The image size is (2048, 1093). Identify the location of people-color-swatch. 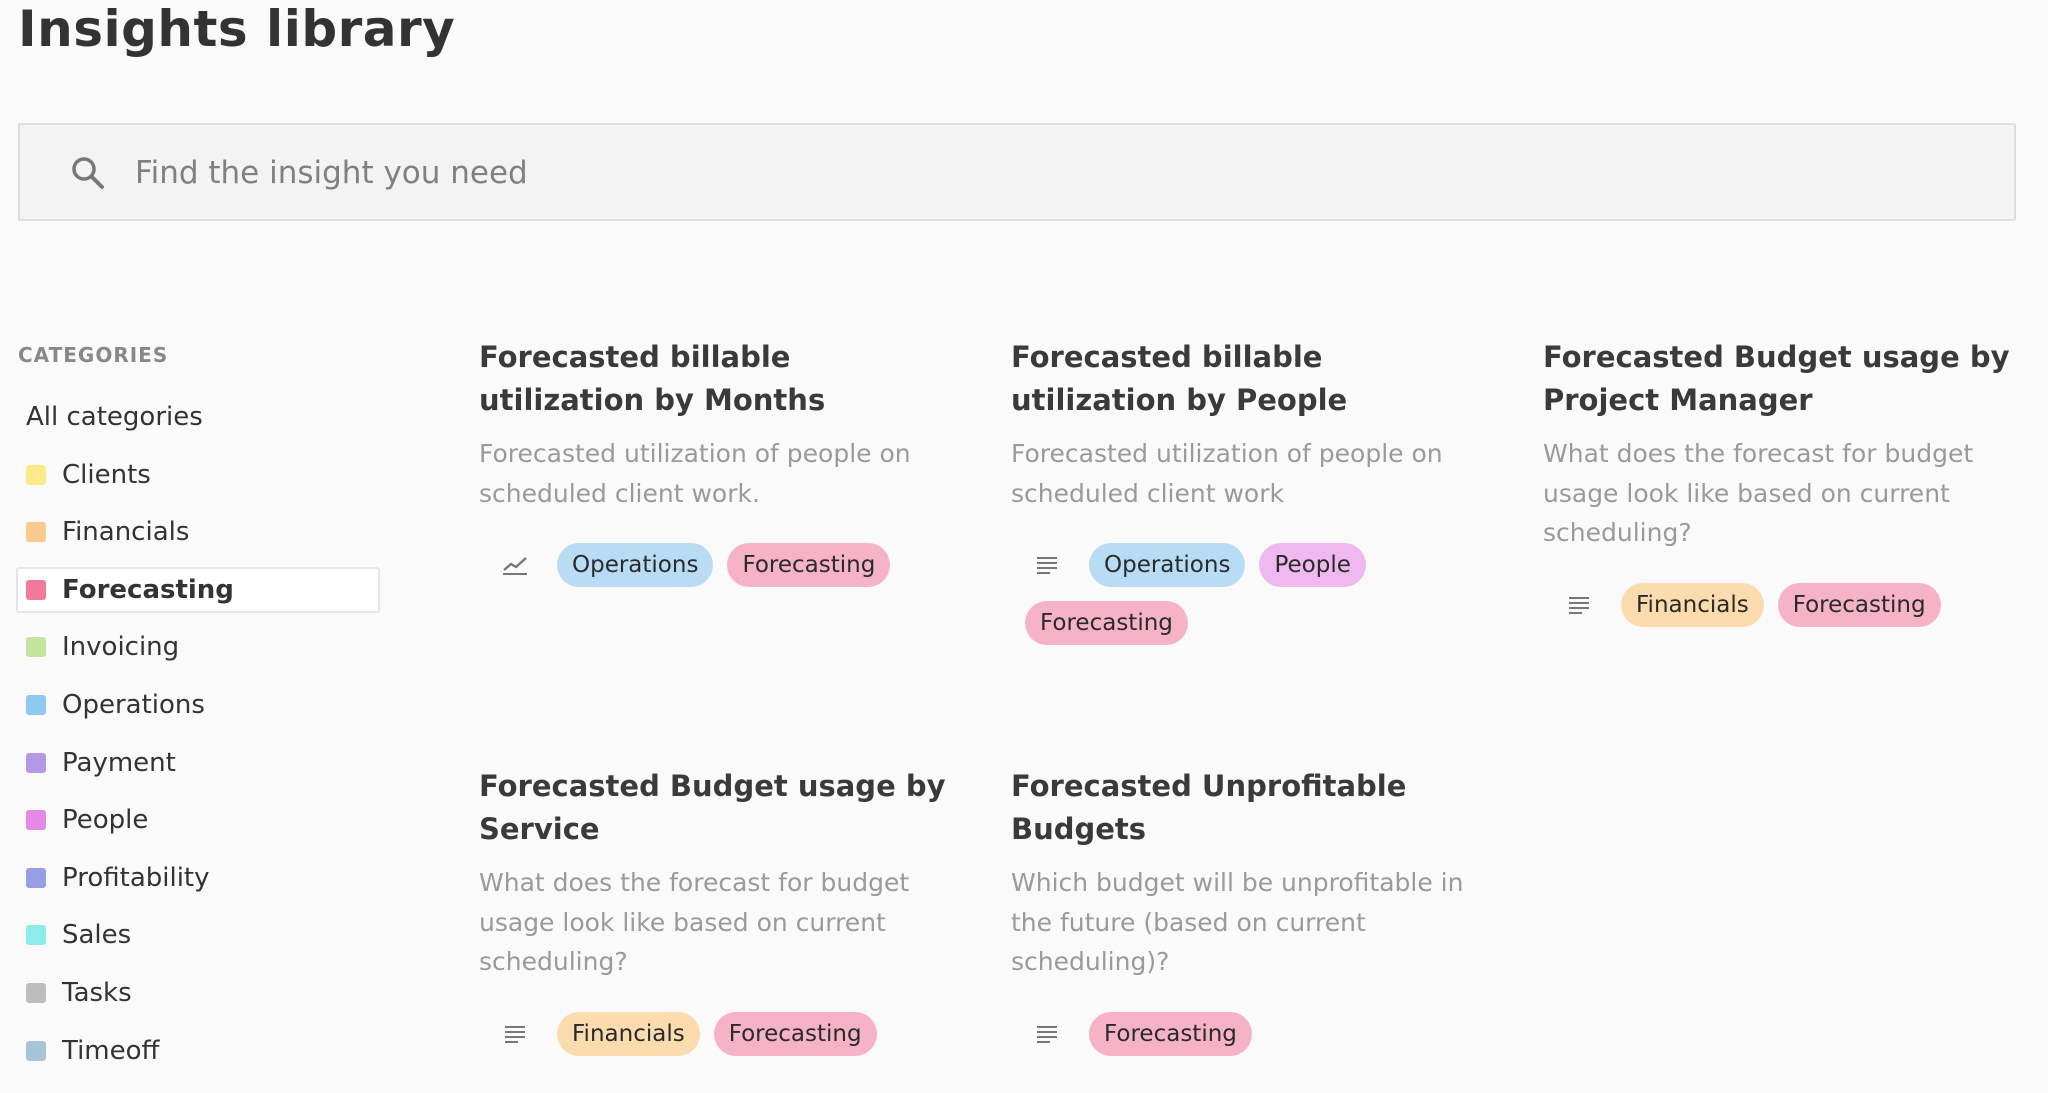
(36, 820).